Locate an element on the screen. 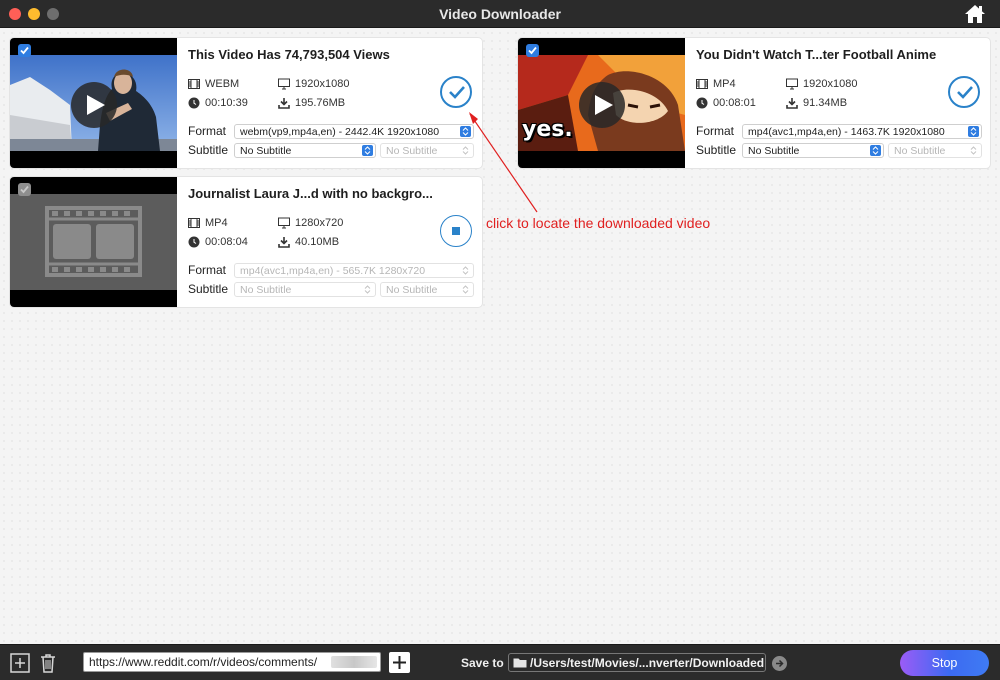 Image resolution: width=1000 pixels, height=680 pixels. format-value: WEBM is located at coordinates (222, 84).